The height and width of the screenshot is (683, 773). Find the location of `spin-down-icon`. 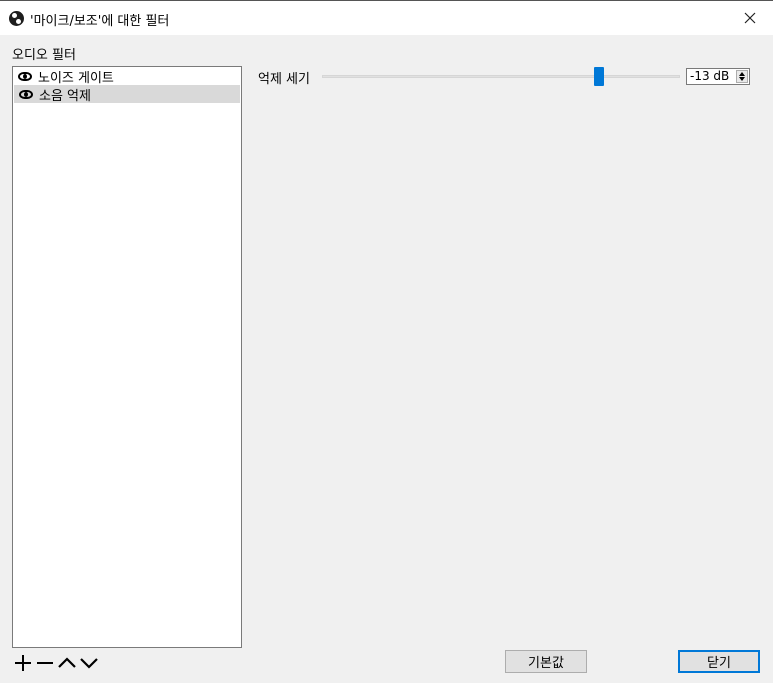

spin-down-icon is located at coordinates (742, 79).